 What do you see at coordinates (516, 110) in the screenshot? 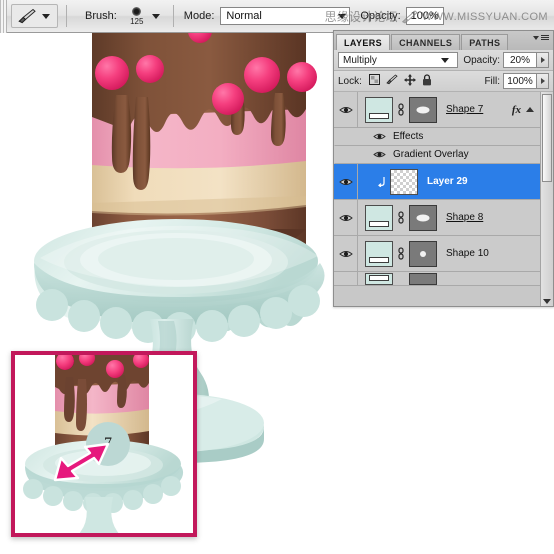
I see `layer-effects-fx-icon: fx` at bounding box center [516, 110].